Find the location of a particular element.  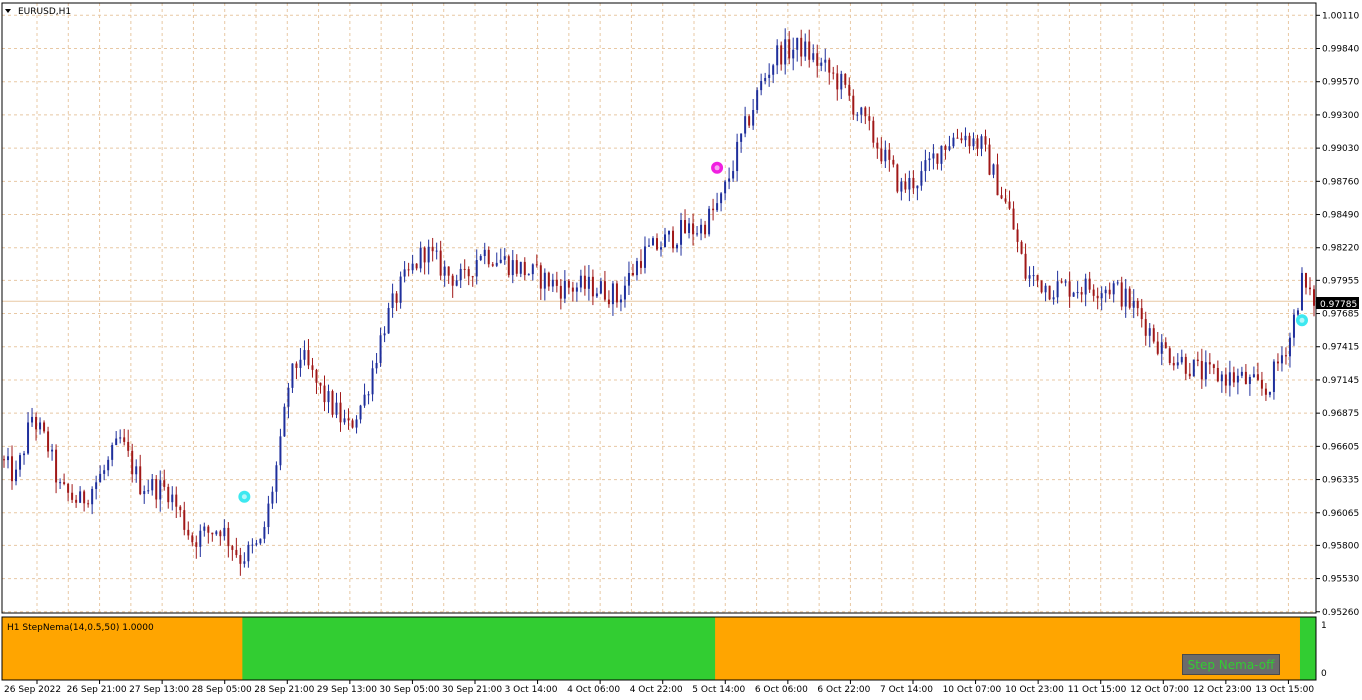

x-tick-label: 28 Sep 05:00 is located at coordinates (222, 690).